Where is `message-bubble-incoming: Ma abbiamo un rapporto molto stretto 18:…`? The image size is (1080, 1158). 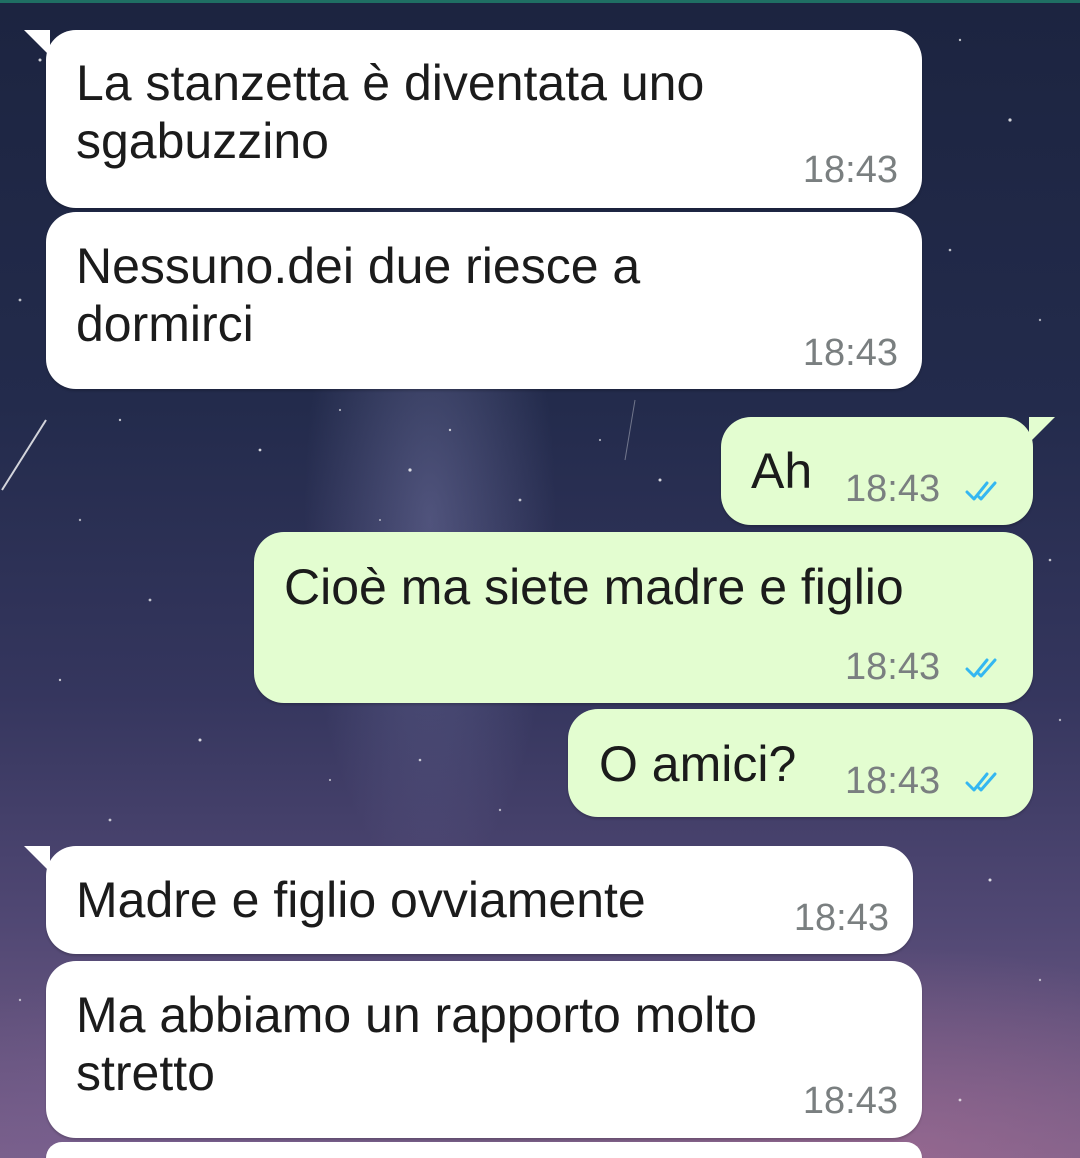 message-bubble-incoming: Ma abbiamo un rapporto molto stretto 18:… is located at coordinates (484, 1049).